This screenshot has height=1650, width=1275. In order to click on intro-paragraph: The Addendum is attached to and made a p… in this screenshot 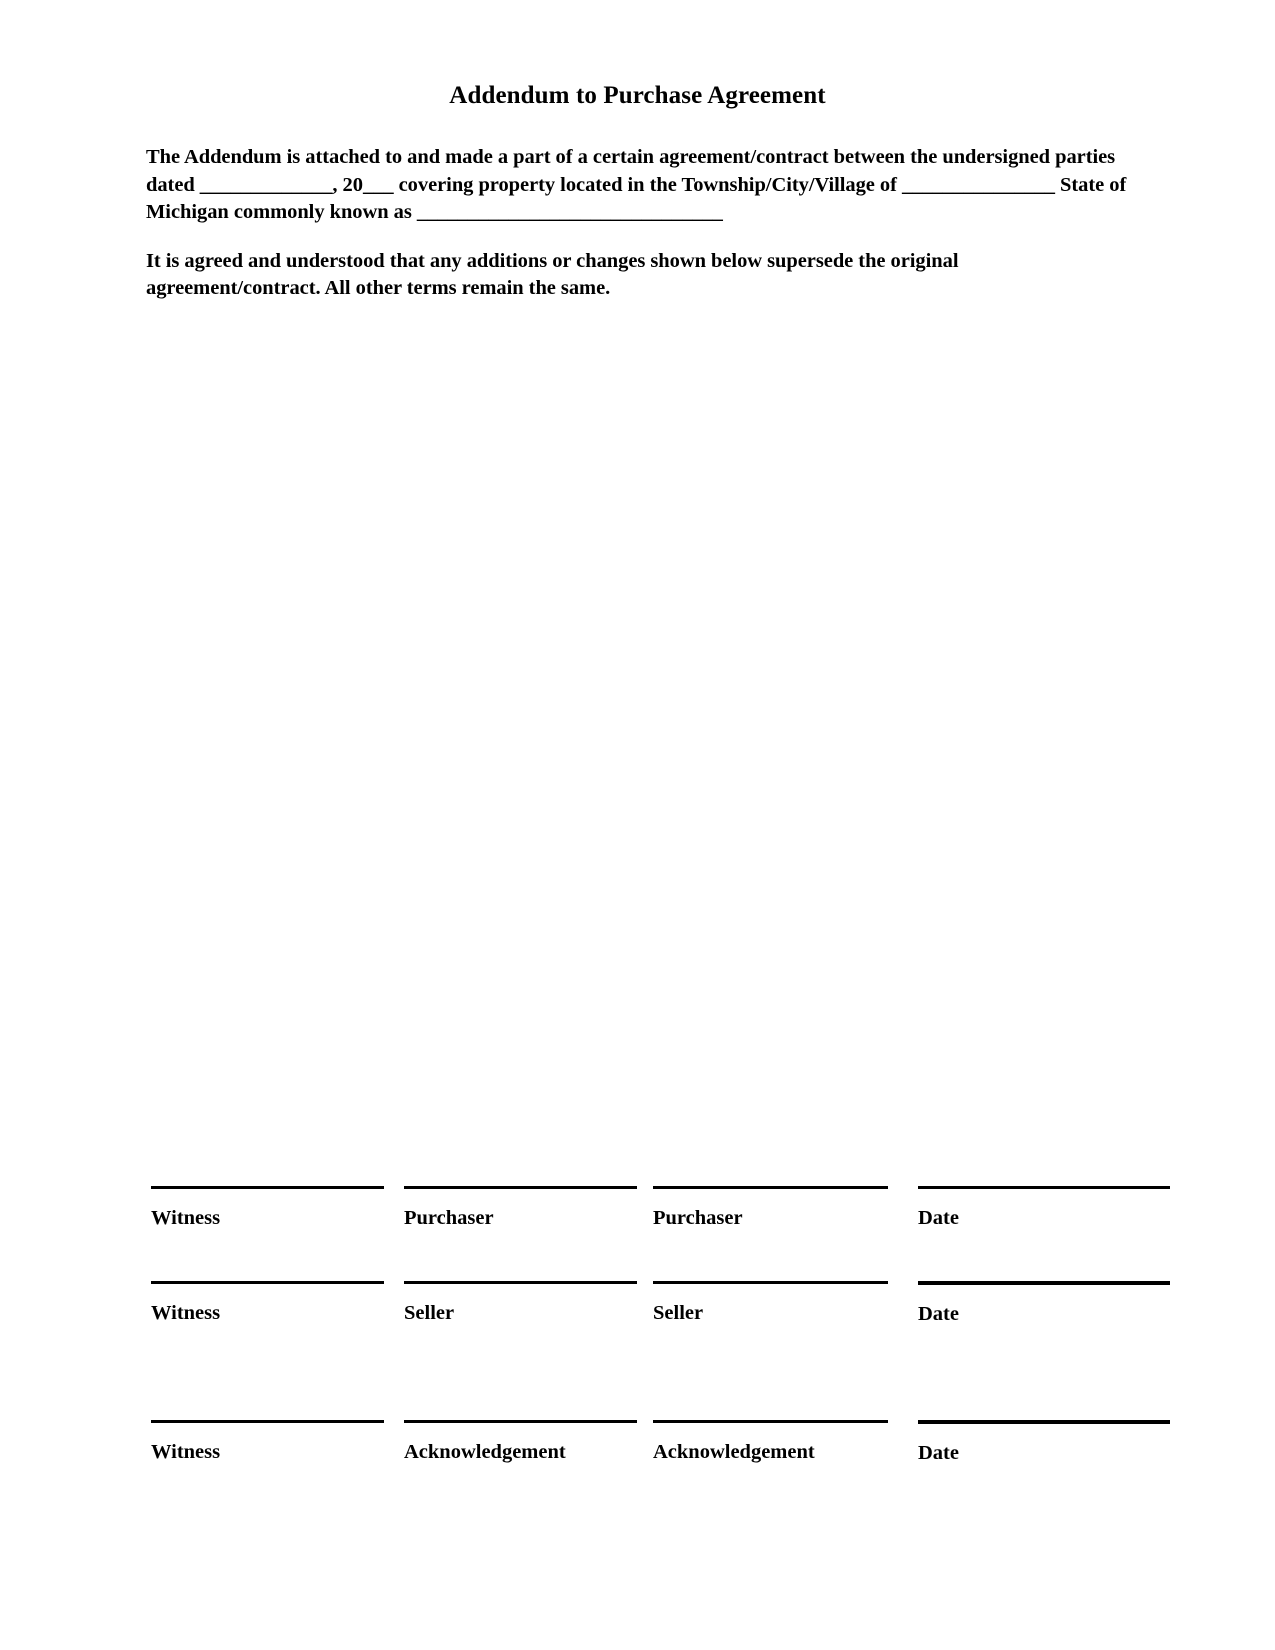, I will do `click(639, 184)`.